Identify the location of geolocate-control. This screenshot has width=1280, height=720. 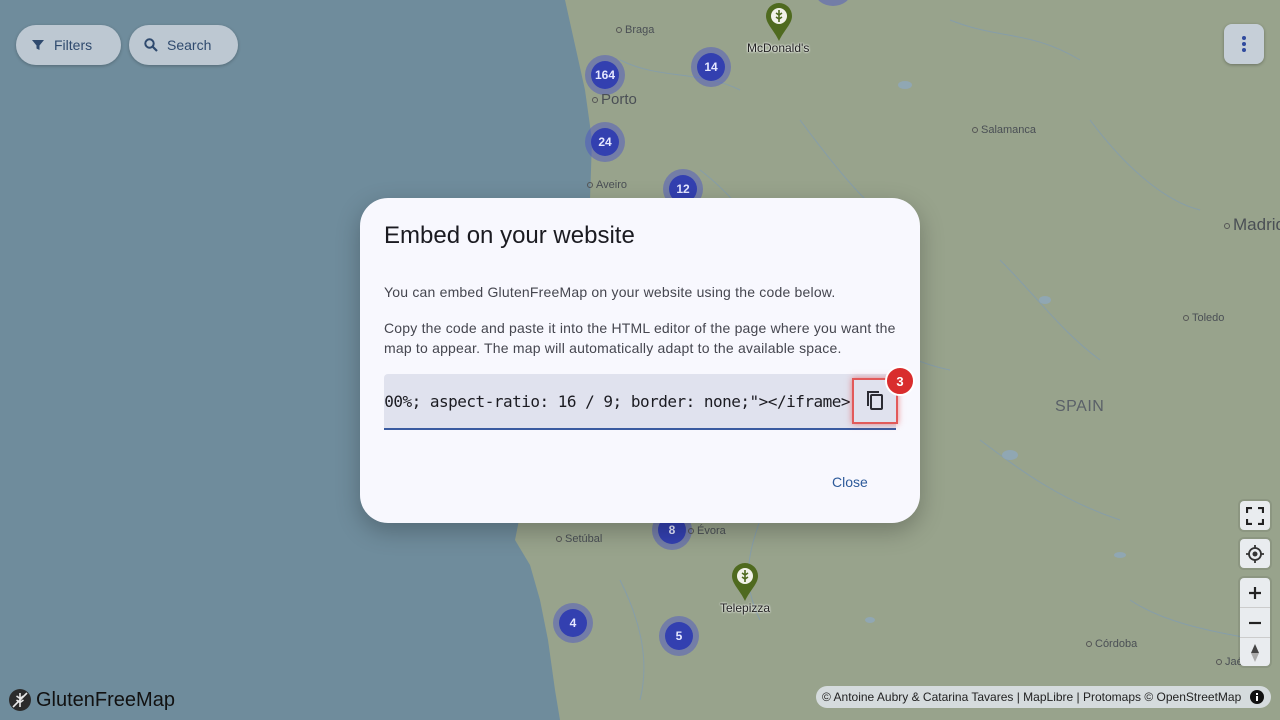
(1255, 553).